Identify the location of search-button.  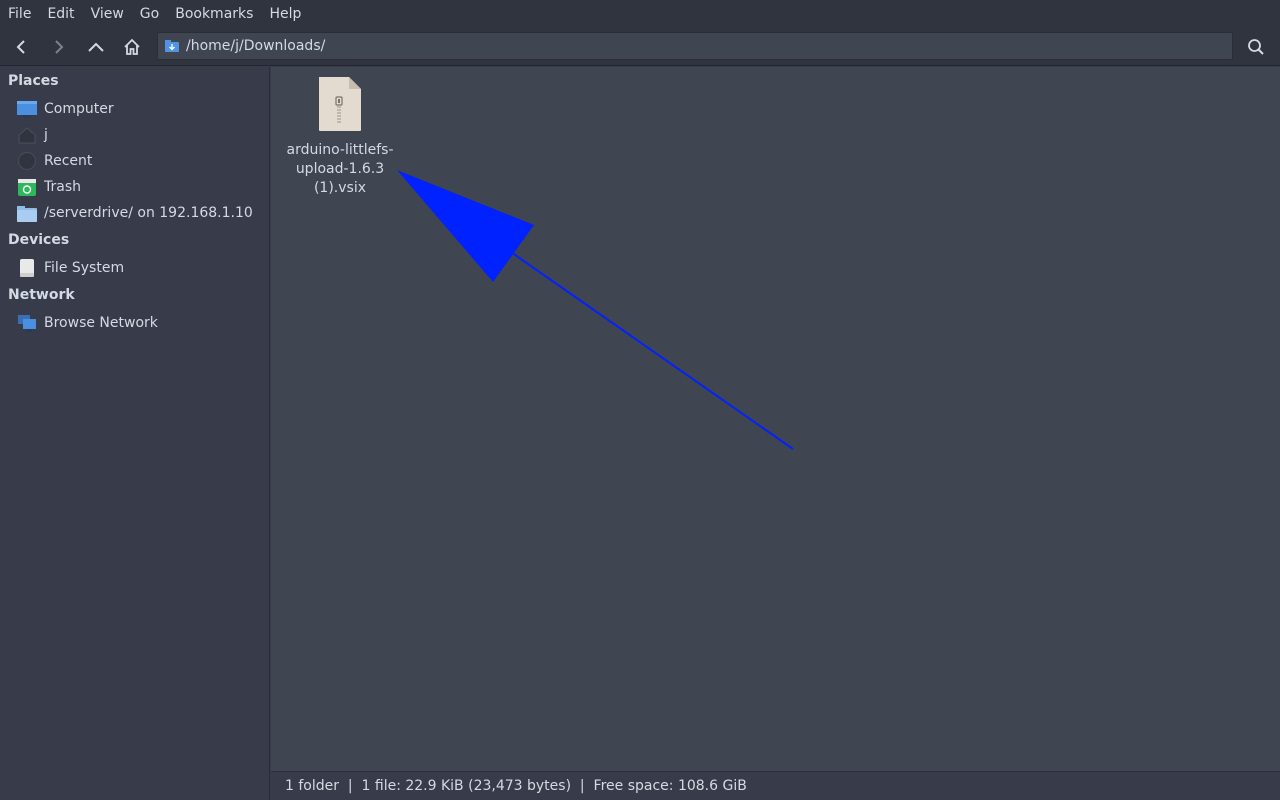
(1256, 47).